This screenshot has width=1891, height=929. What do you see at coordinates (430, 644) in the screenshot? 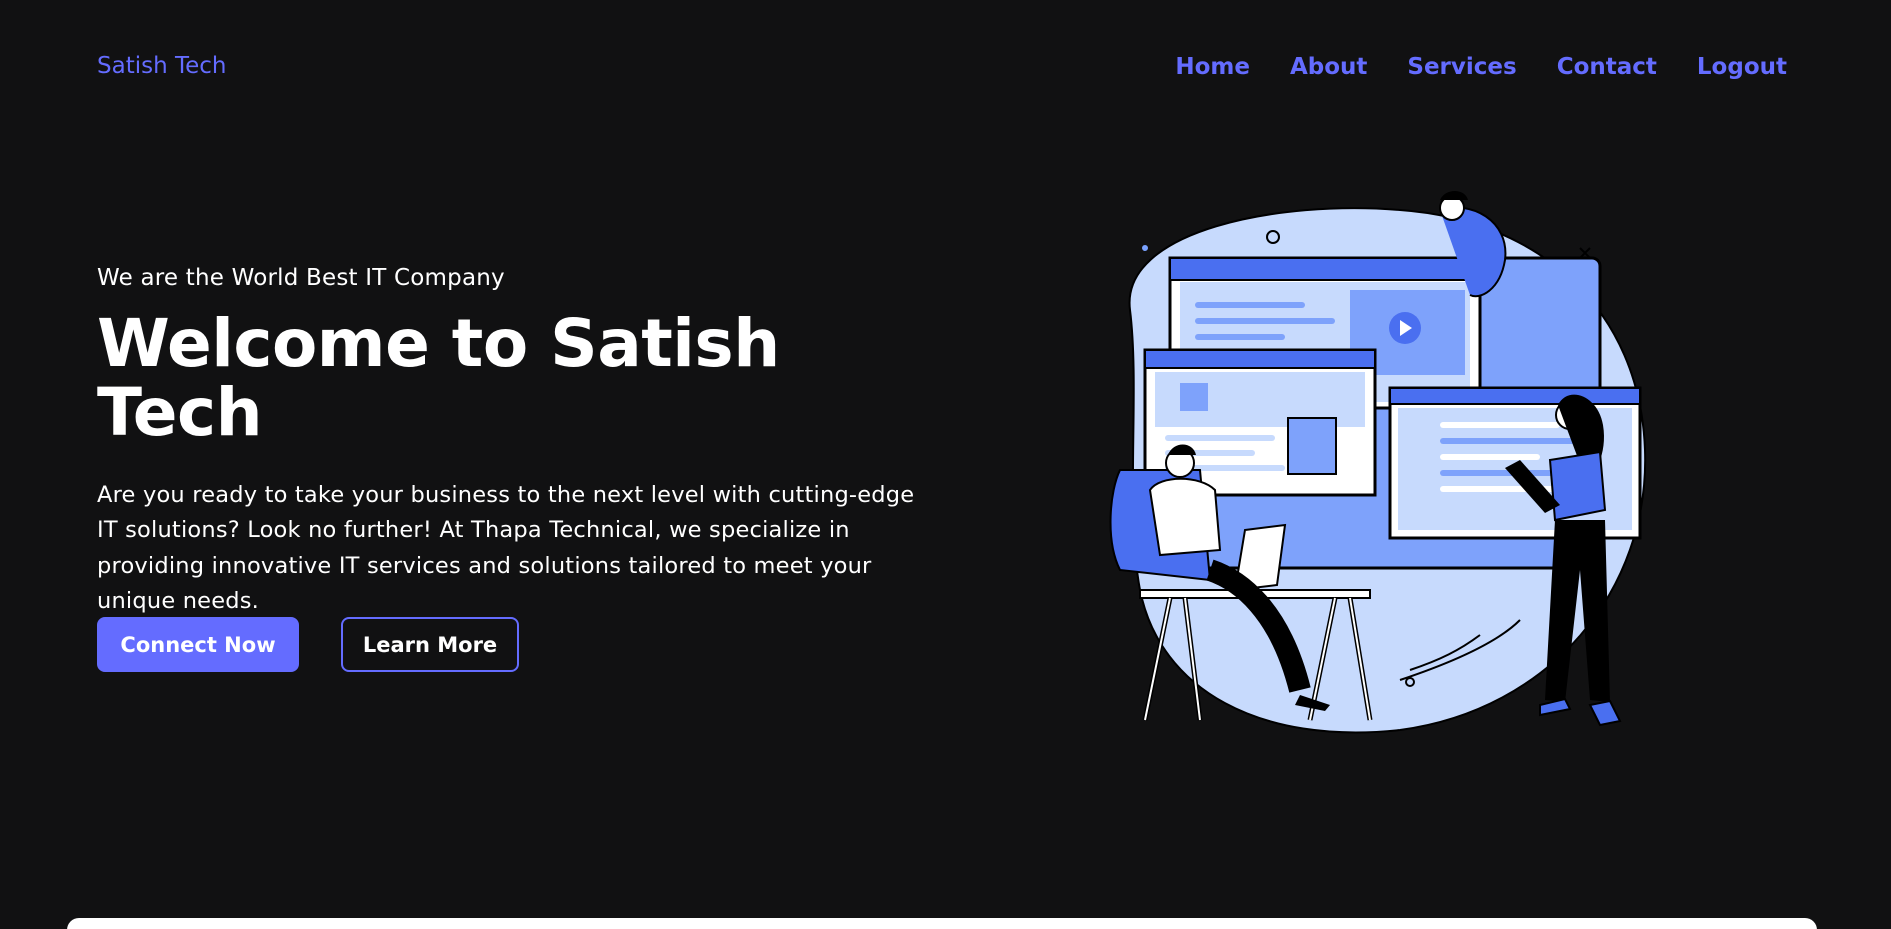
I see `learn-more-button: Learn More` at bounding box center [430, 644].